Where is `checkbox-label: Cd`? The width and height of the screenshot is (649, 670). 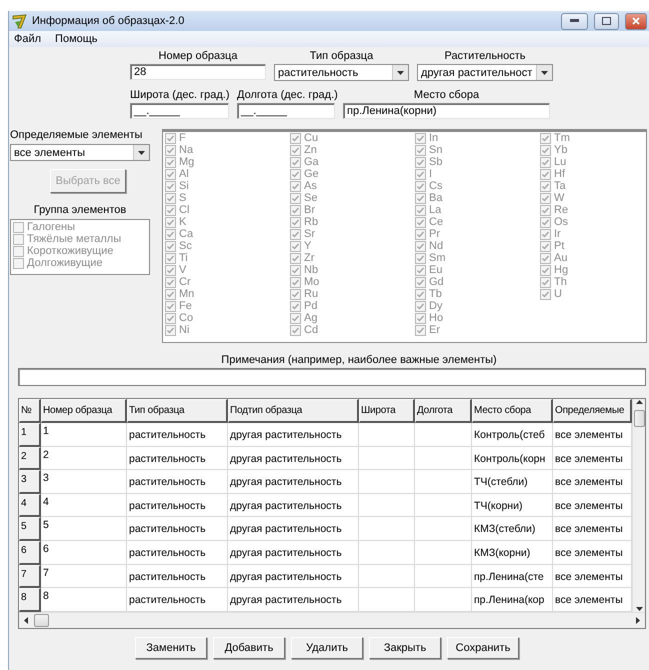 checkbox-label: Cd is located at coordinates (311, 330).